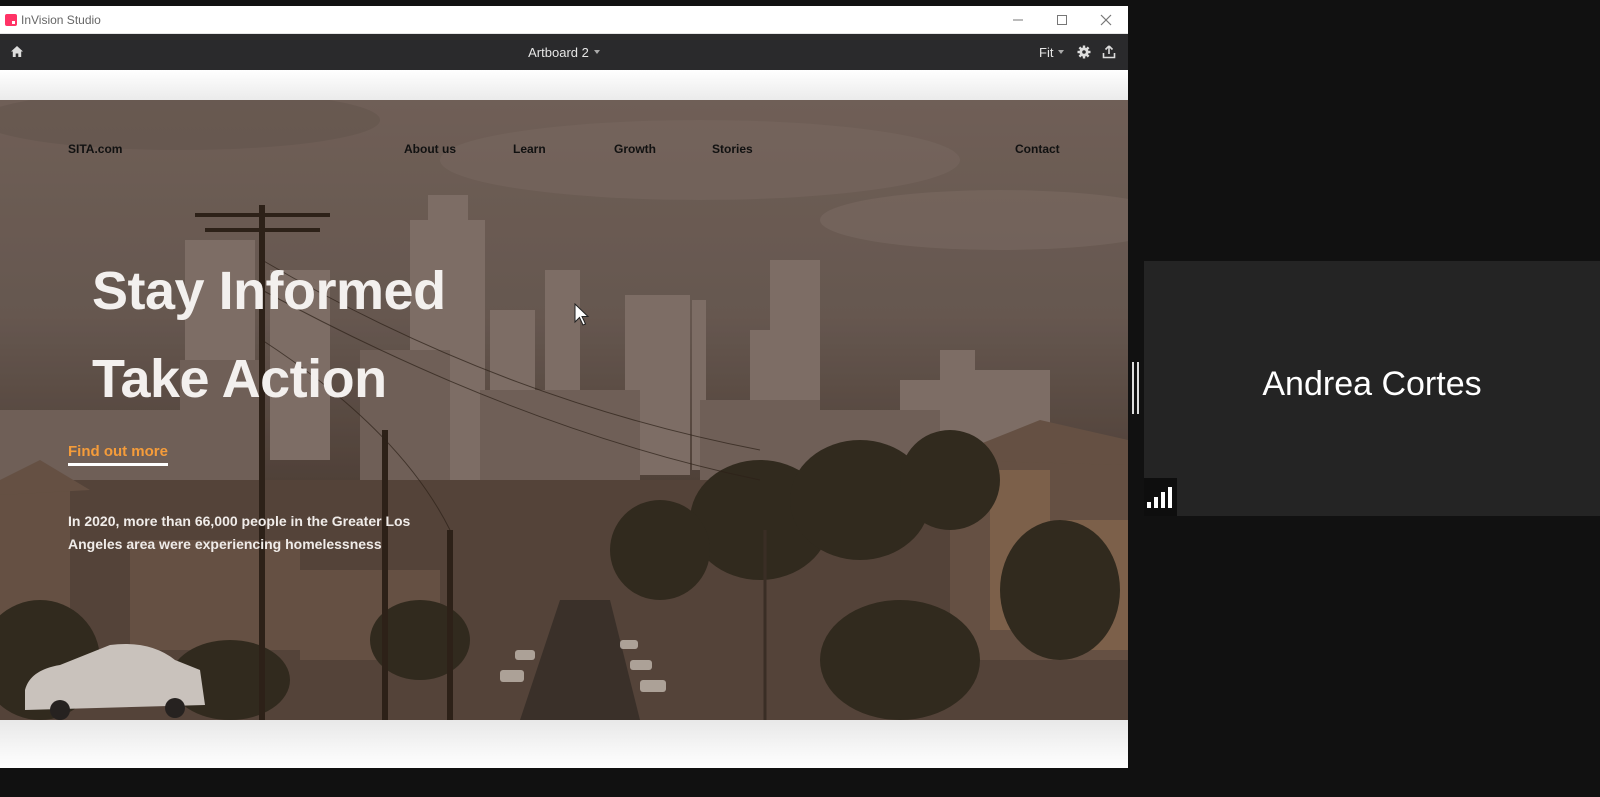 The height and width of the screenshot is (797, 1600). I want to click on home-button, so click(17, 52).